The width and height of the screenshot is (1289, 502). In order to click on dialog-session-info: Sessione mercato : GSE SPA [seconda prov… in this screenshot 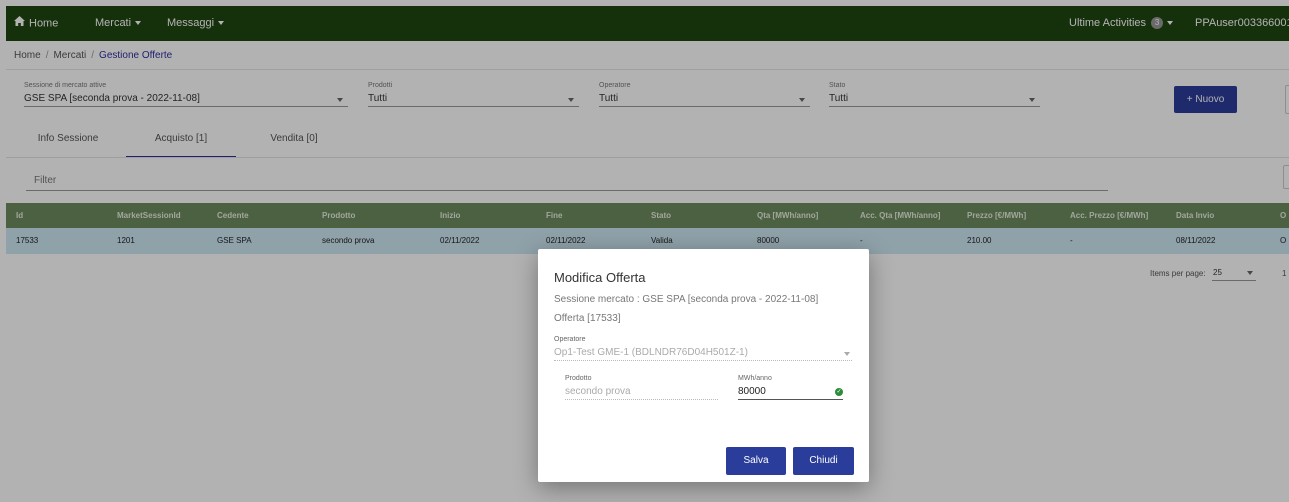, I will do `click(686, 299)`.